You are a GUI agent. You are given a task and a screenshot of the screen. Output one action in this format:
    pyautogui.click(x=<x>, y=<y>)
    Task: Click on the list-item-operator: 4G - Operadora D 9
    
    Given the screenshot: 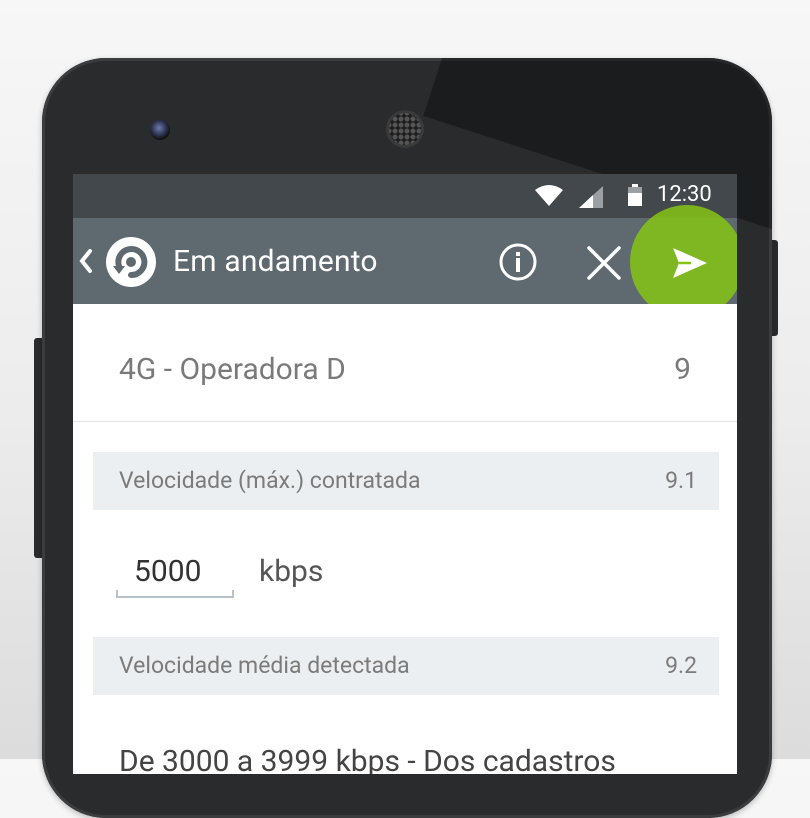 What is the action you would take?
    pyautogui.click(x=405, y=363)
    